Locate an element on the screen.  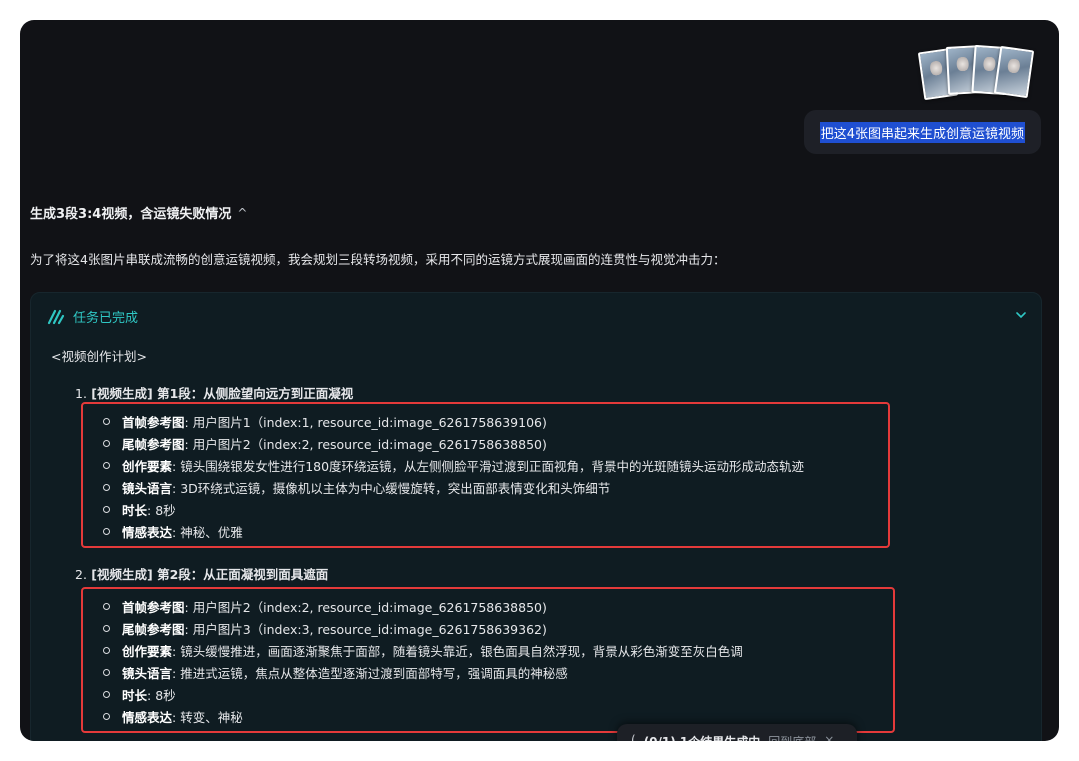
generation-progress-toast: ( (0/1) 1个结果生成中 回到底部 × is located at coordinates (737, 732).